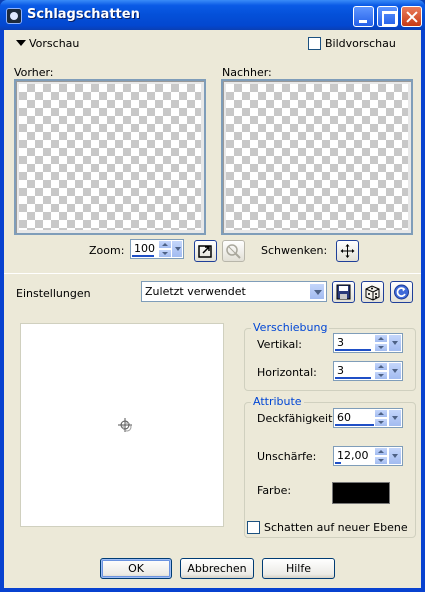  I want to click on horizontal-value: 3, so click(340, 370).